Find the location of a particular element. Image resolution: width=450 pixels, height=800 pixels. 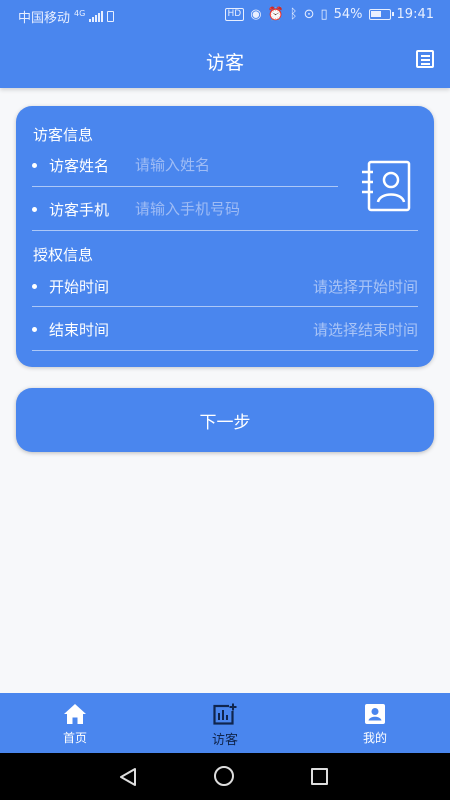

auth-info-heading: 授权信息 is located at coordinates (63, 255).